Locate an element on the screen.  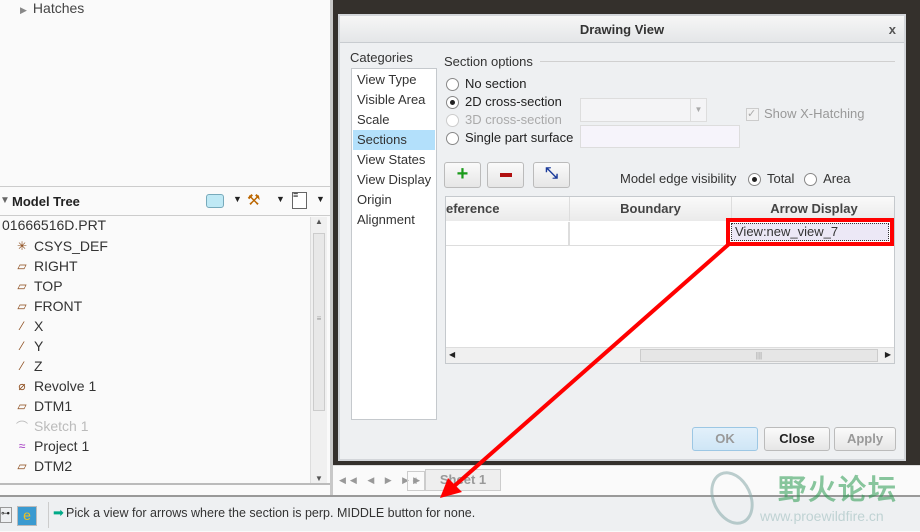
arrow-line is located at coordinates (590, 366).